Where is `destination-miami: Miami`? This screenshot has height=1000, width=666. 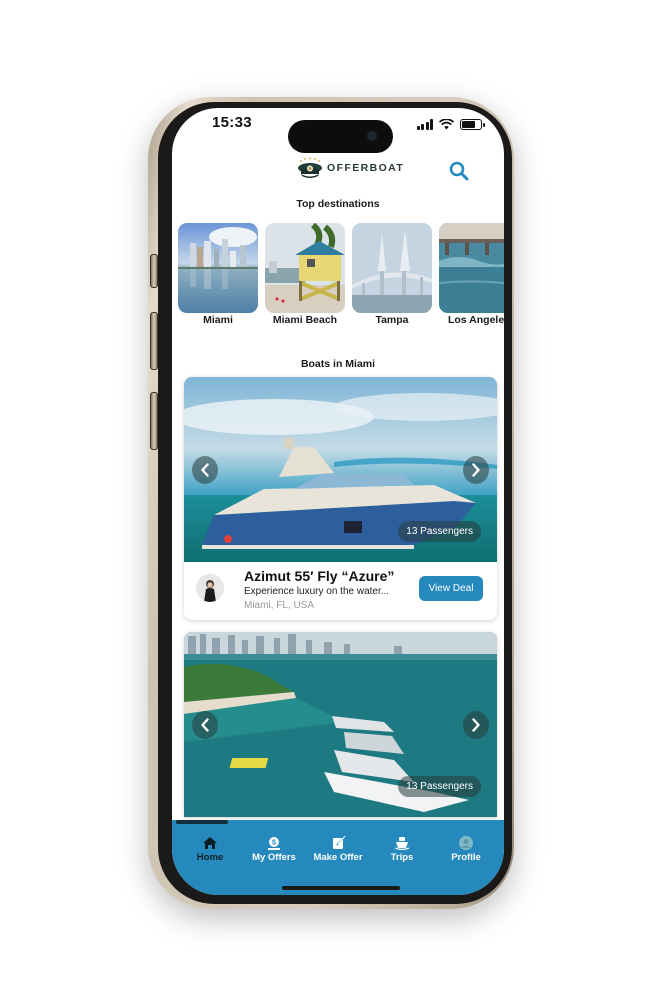 destination-miami: Miami is located at coordinates (218, 274).